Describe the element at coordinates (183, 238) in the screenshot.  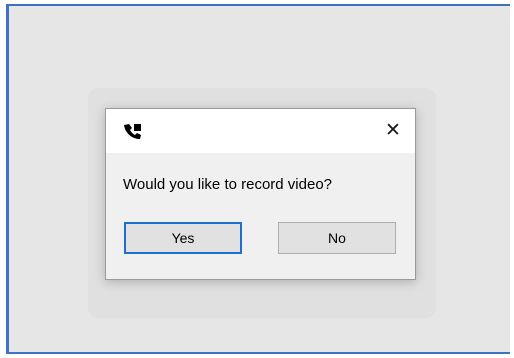
I see `yes-button: Yes` at that location.